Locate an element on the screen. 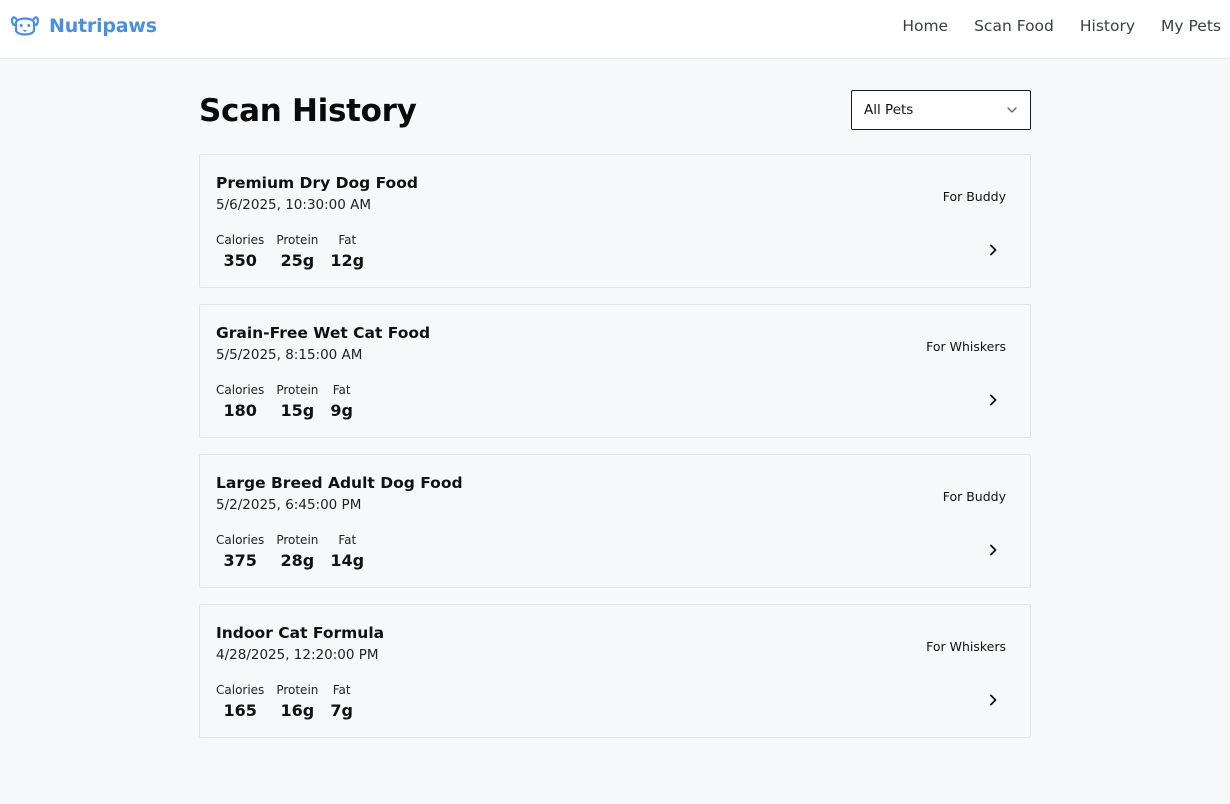  nutrient-fat: Fat 7g is located at coordinates (341, 701).